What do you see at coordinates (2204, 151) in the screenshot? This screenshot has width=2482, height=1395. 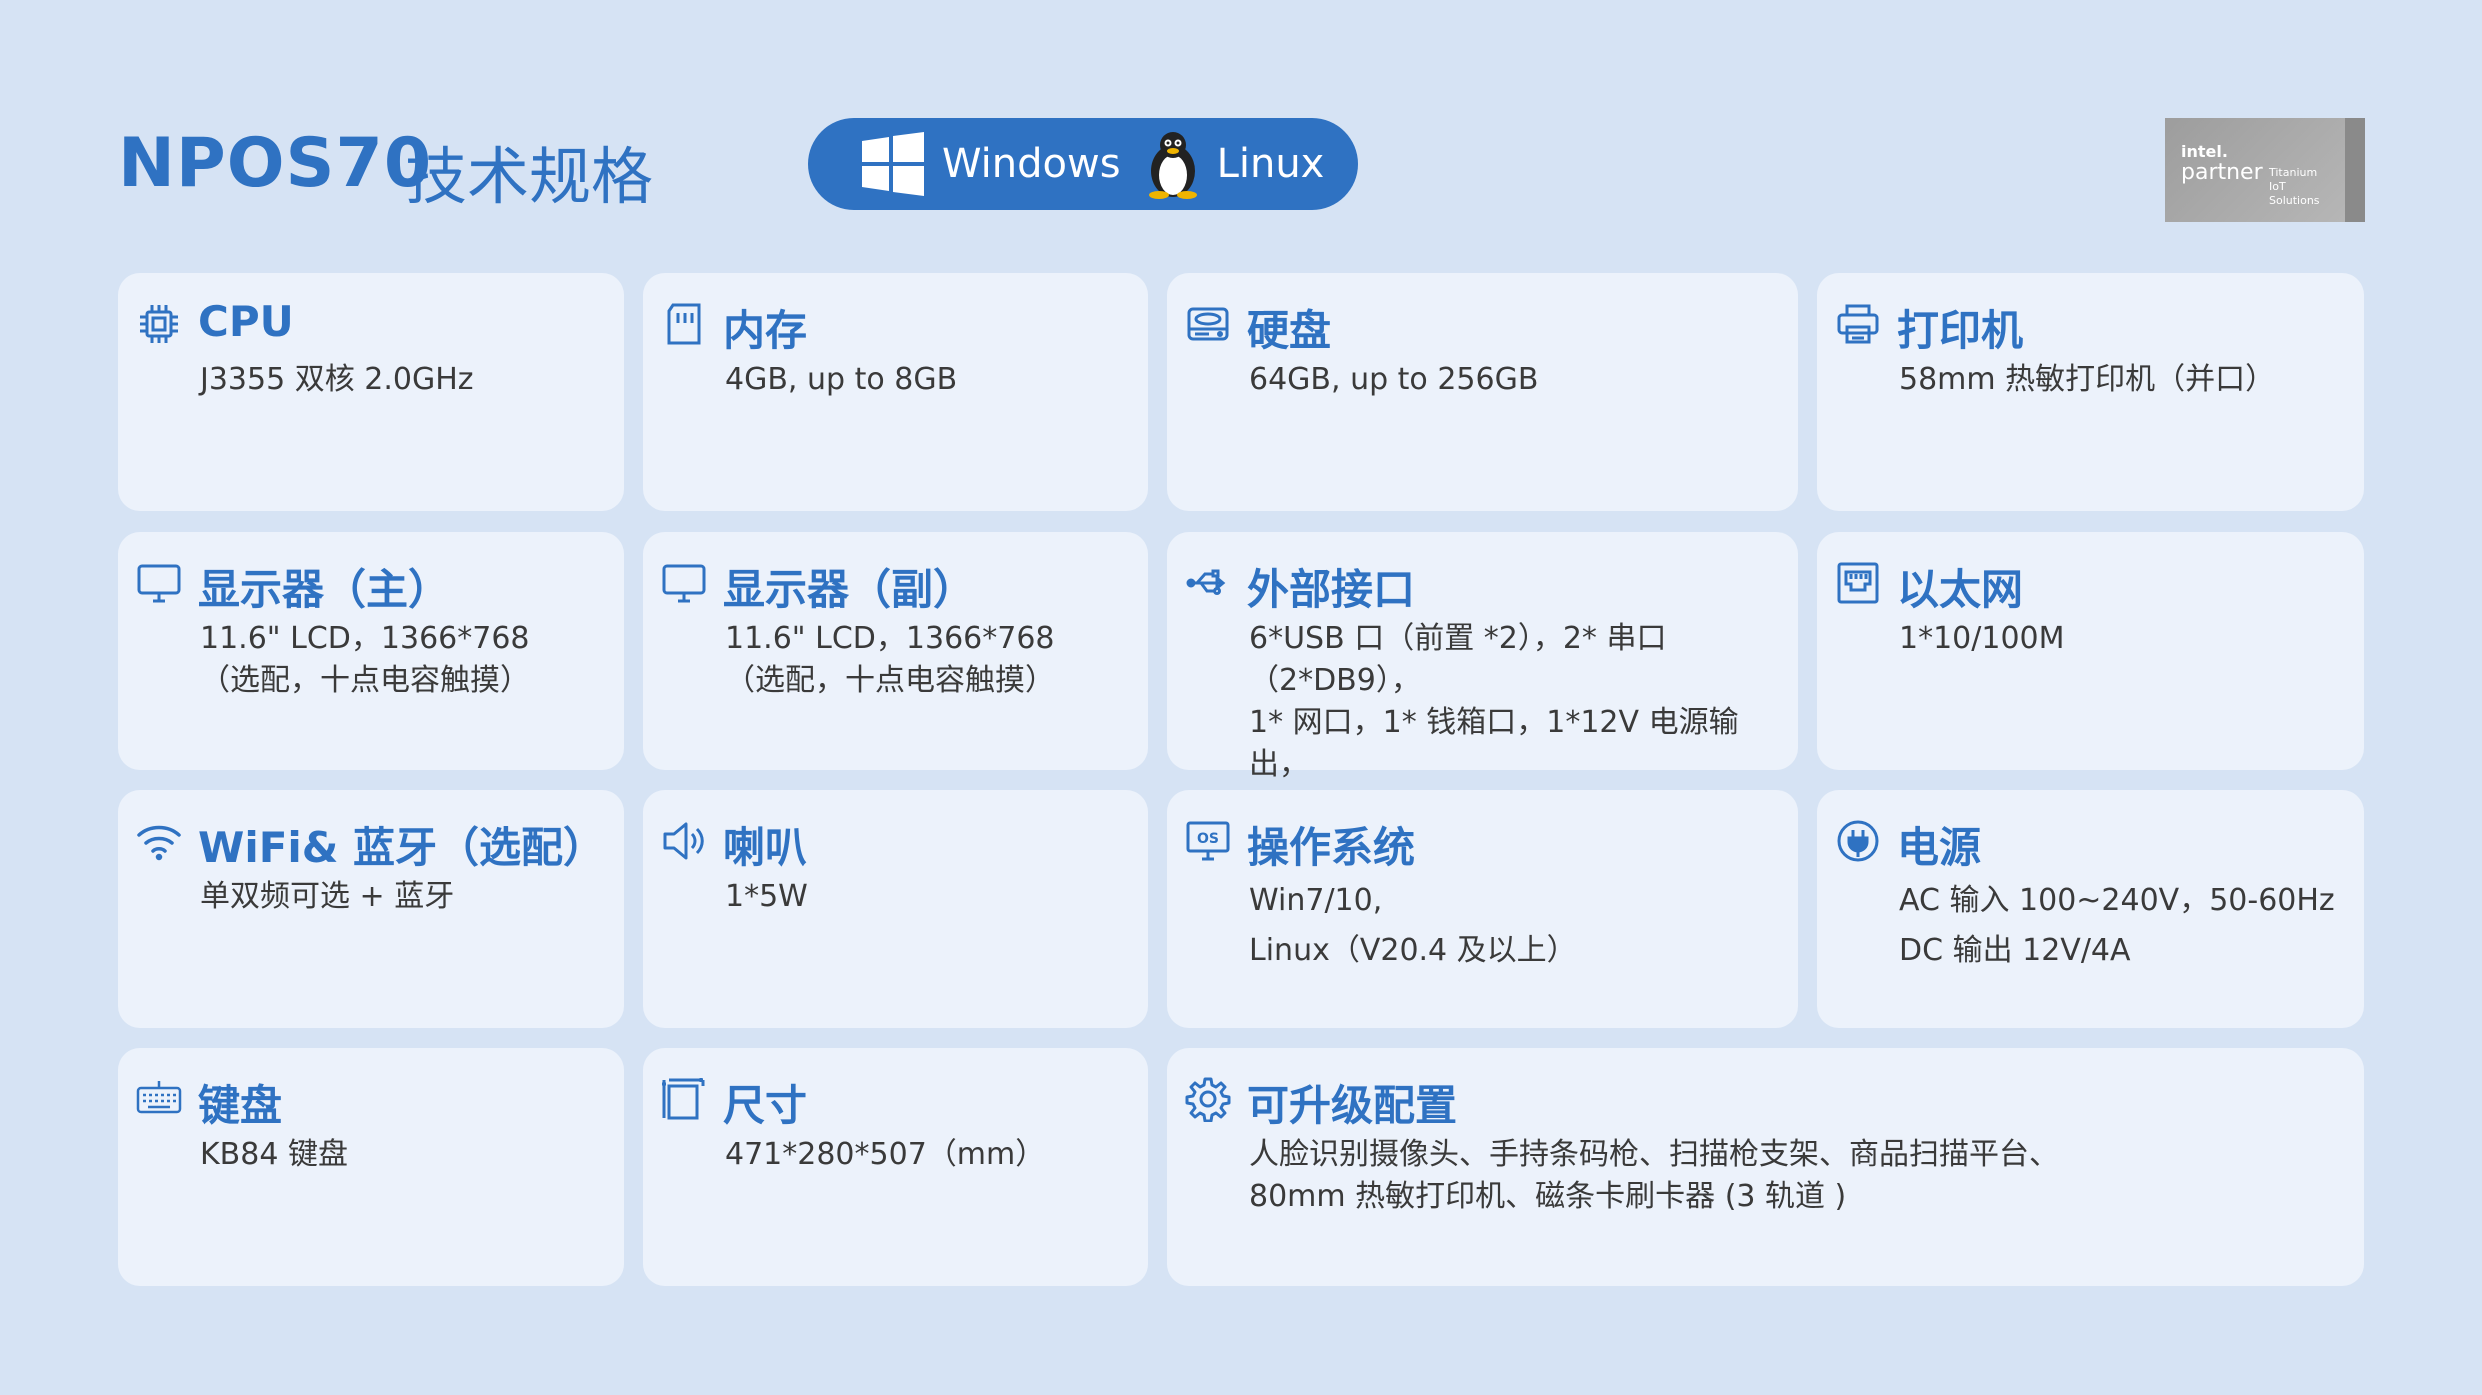 I see `intel-wordmark: intel.` at bounding box center [2204, 151].